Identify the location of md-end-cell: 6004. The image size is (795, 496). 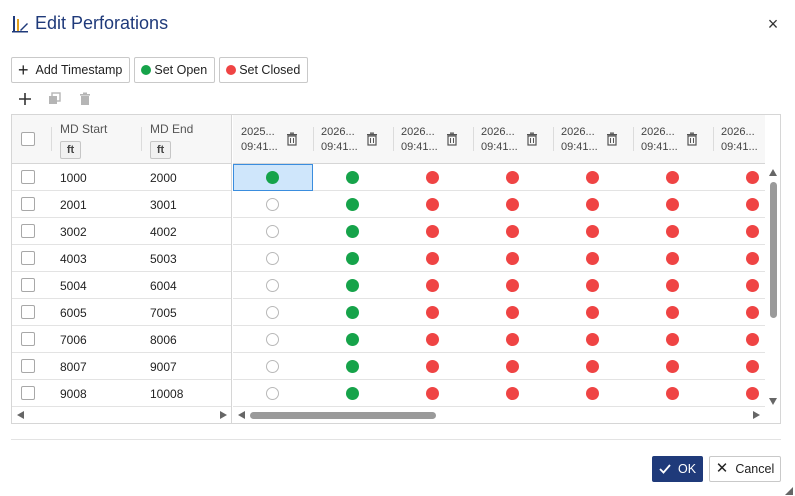
(163, 286).